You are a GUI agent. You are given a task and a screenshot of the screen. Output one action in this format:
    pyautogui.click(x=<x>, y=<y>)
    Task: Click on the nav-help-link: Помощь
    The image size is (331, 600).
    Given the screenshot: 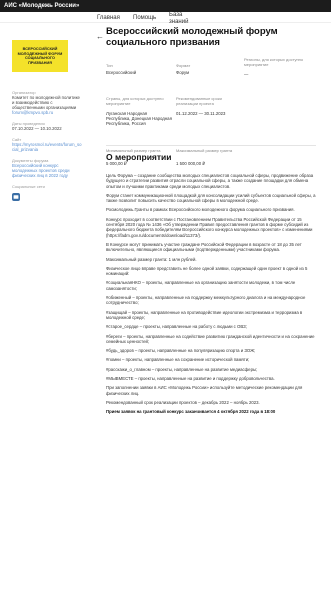 What is the action you would take?
    pyautogui.click(x=144, y=18)
    